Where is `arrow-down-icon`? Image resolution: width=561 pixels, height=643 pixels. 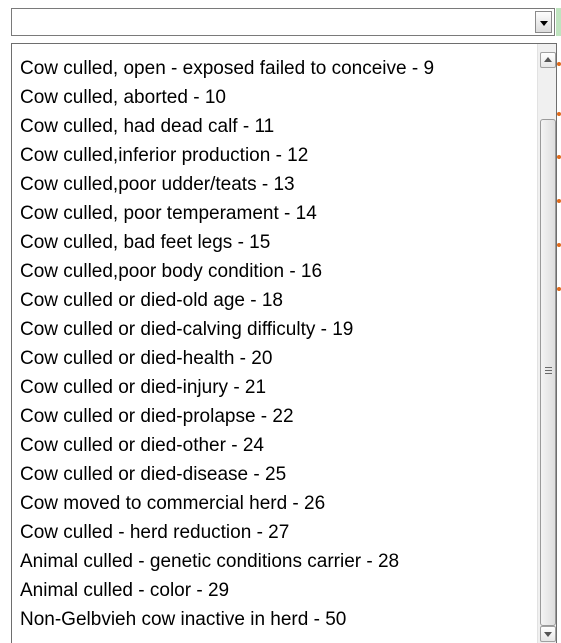
arrow-down-icon is located at coordinates (548, 634).